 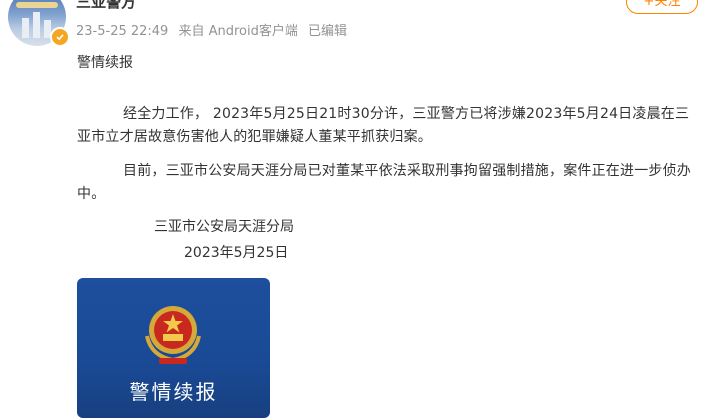 What do you see at coordinates (327, 31) in the screenshot?
I see `edit-status: 已编辑` at bounding box center [327, 31].